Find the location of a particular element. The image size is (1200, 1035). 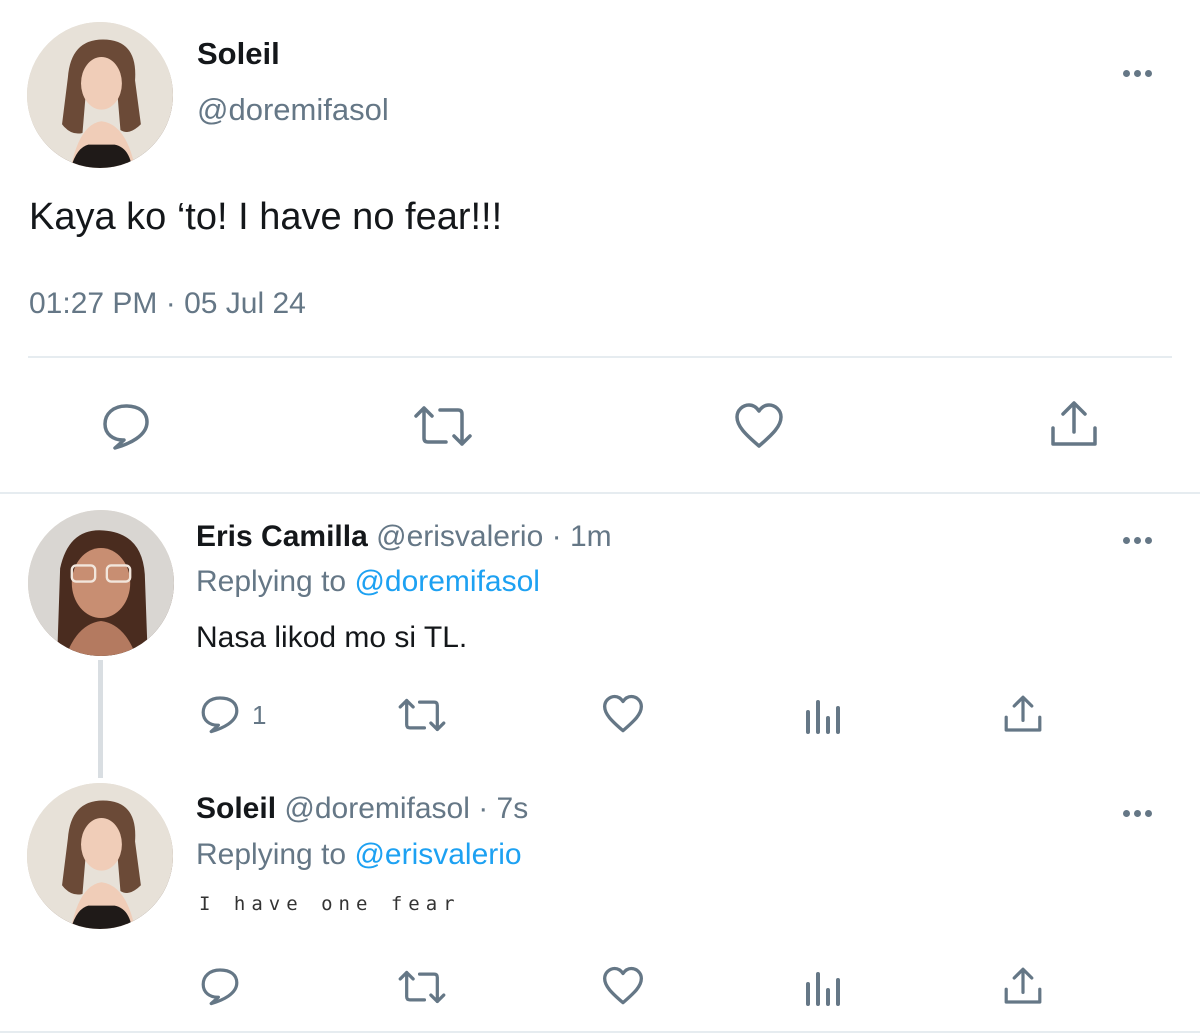

display-name: Eris Camilla is located at coordinates (282, 536).